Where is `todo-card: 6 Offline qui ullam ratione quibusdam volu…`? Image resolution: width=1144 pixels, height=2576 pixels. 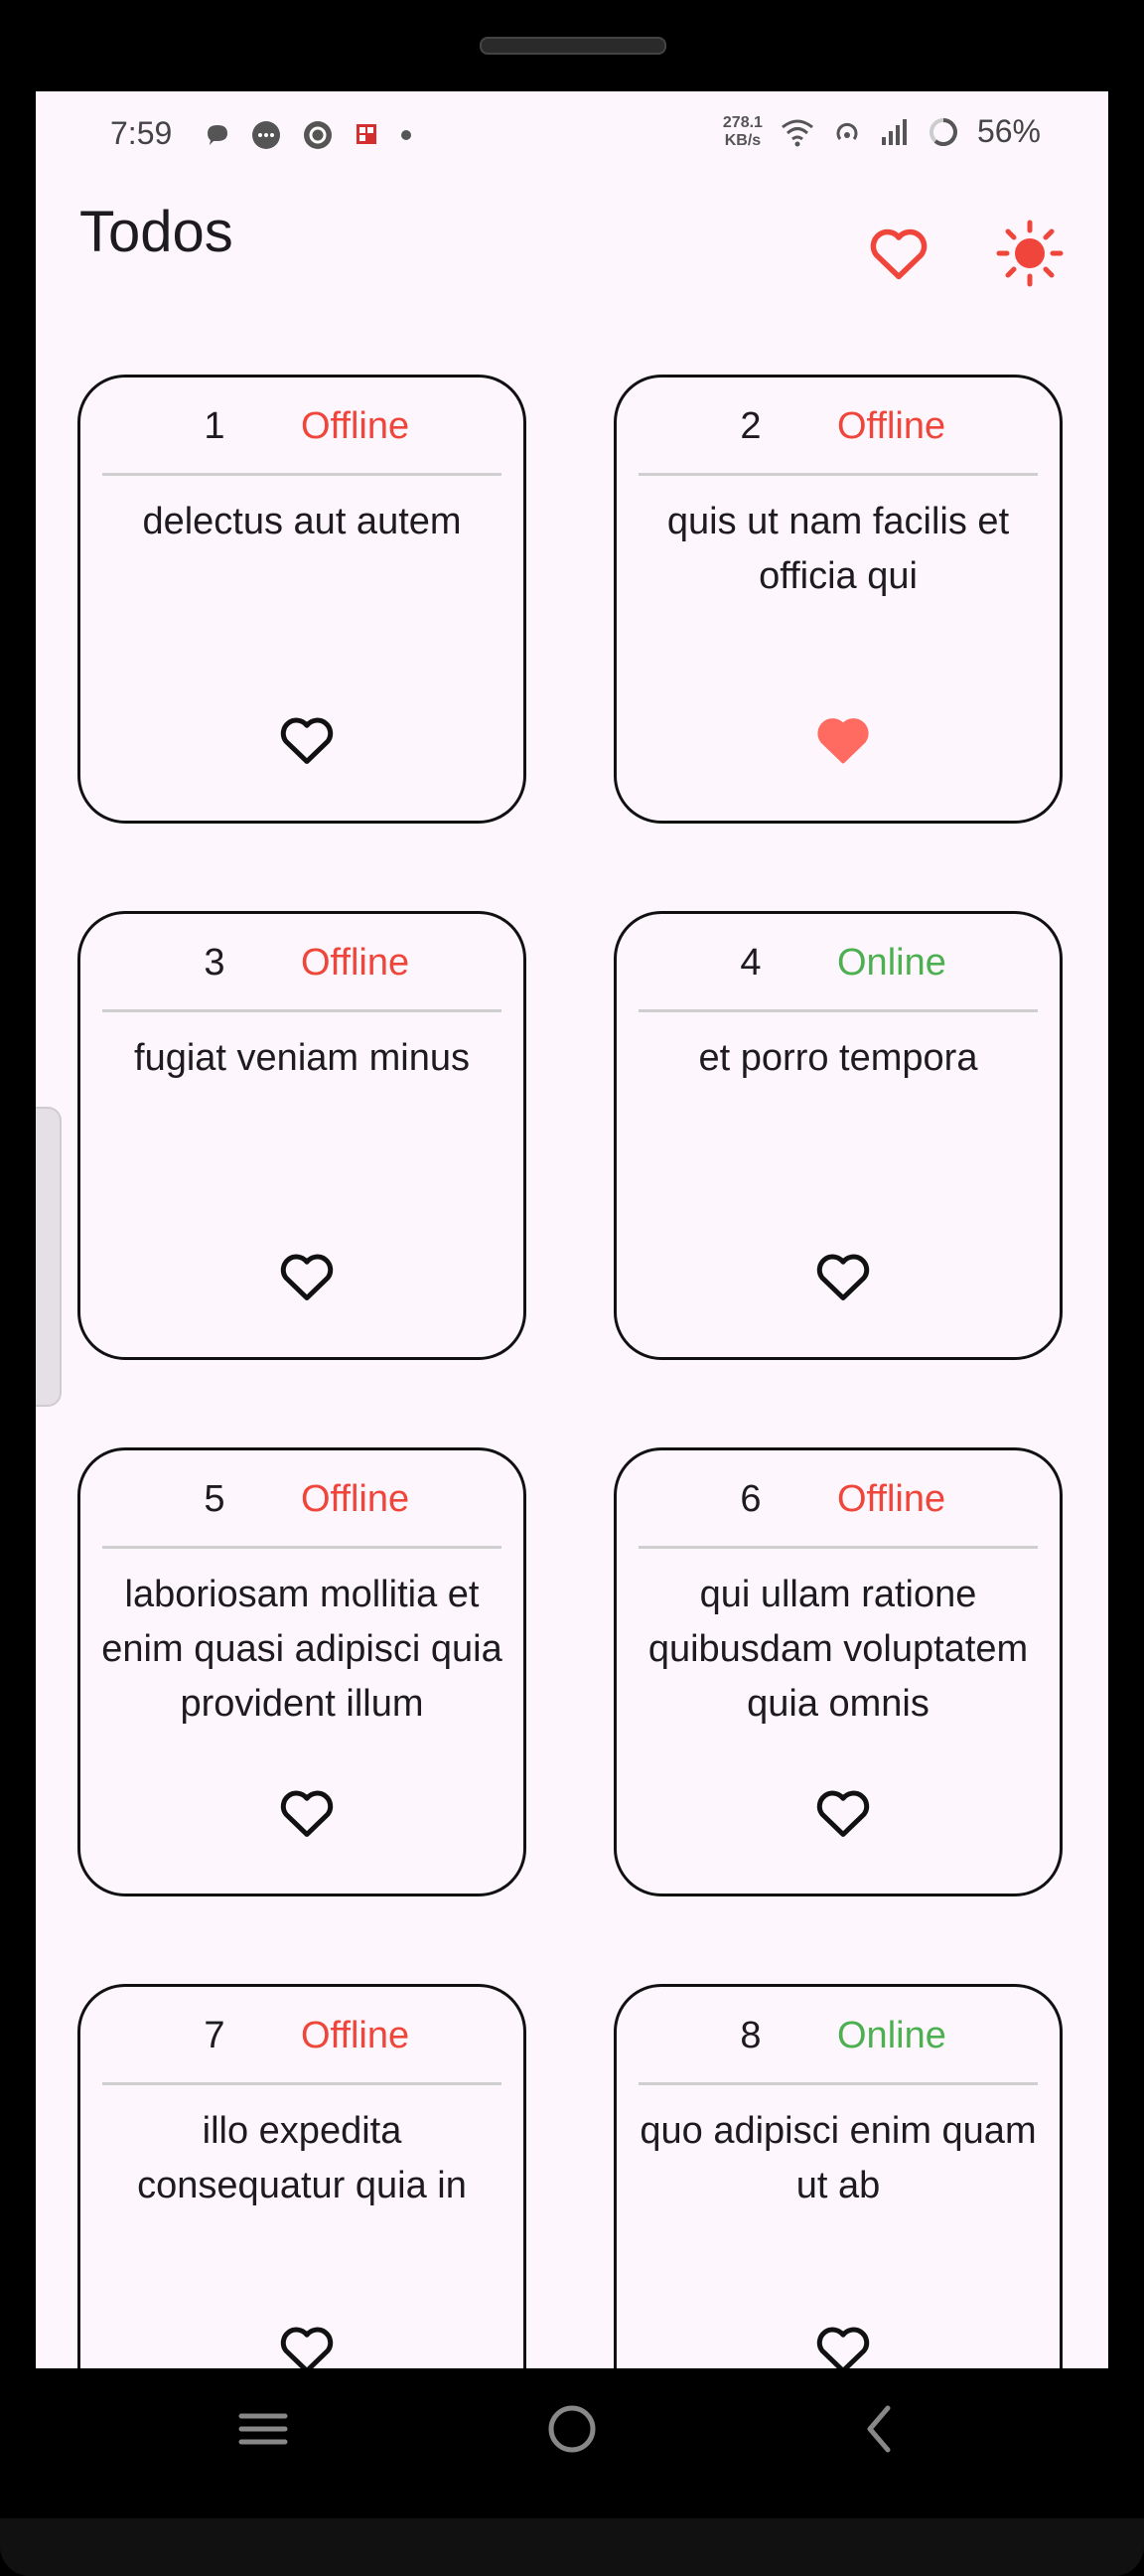
todo-card: 6 Offline qui ullam ratione quibusdam volu… is located at coordinates (839, 1671).